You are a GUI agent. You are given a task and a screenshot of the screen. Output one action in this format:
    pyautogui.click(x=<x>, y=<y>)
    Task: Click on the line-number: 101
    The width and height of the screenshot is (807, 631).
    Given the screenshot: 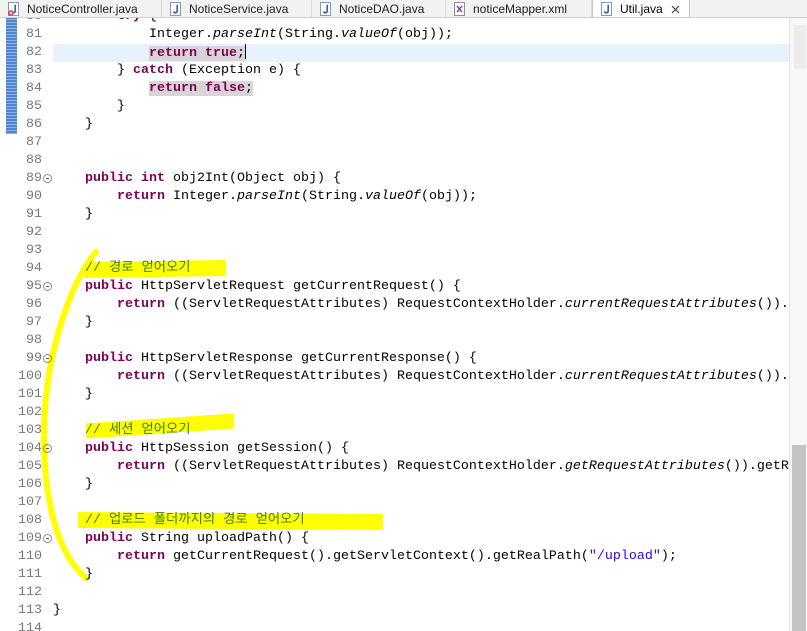 What is the action you would take?
    pyautogui.click(x=30, y=395)
    